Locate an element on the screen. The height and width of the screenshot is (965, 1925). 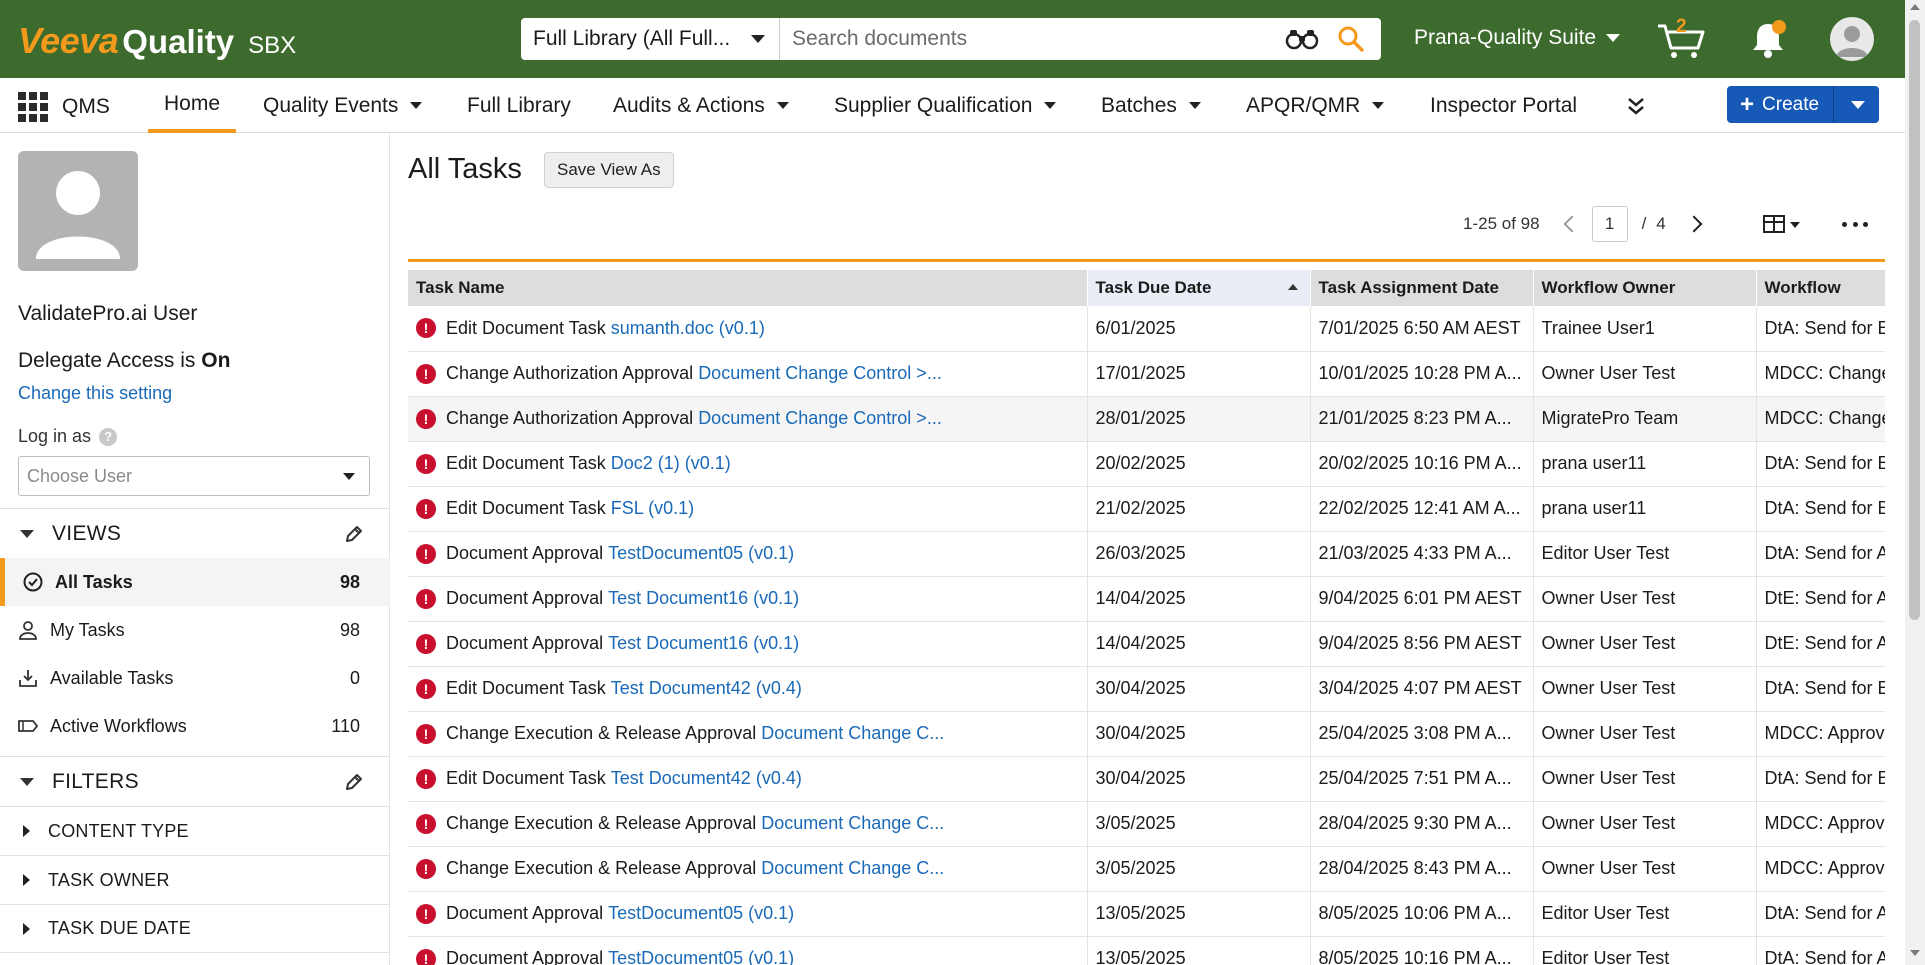
tab-audits-actions: Audits & Actions is located at coordinates (701, 105).